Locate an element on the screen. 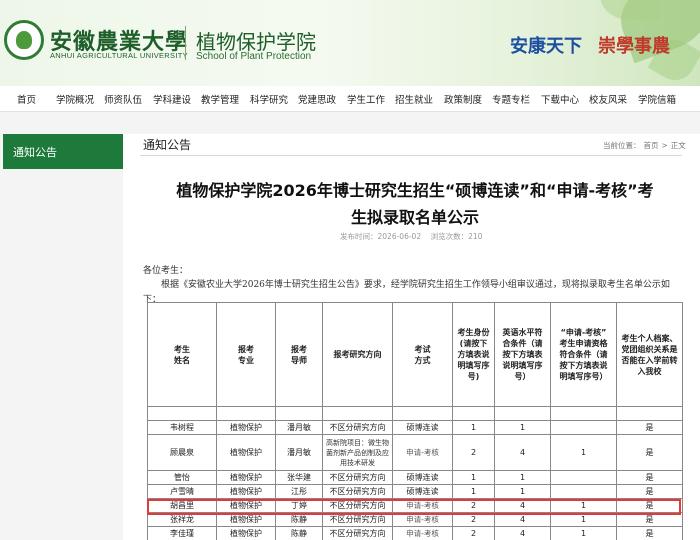 The width and height of the screenshot is (700, 540). table-cell-english is located at coordinates (522, 413).